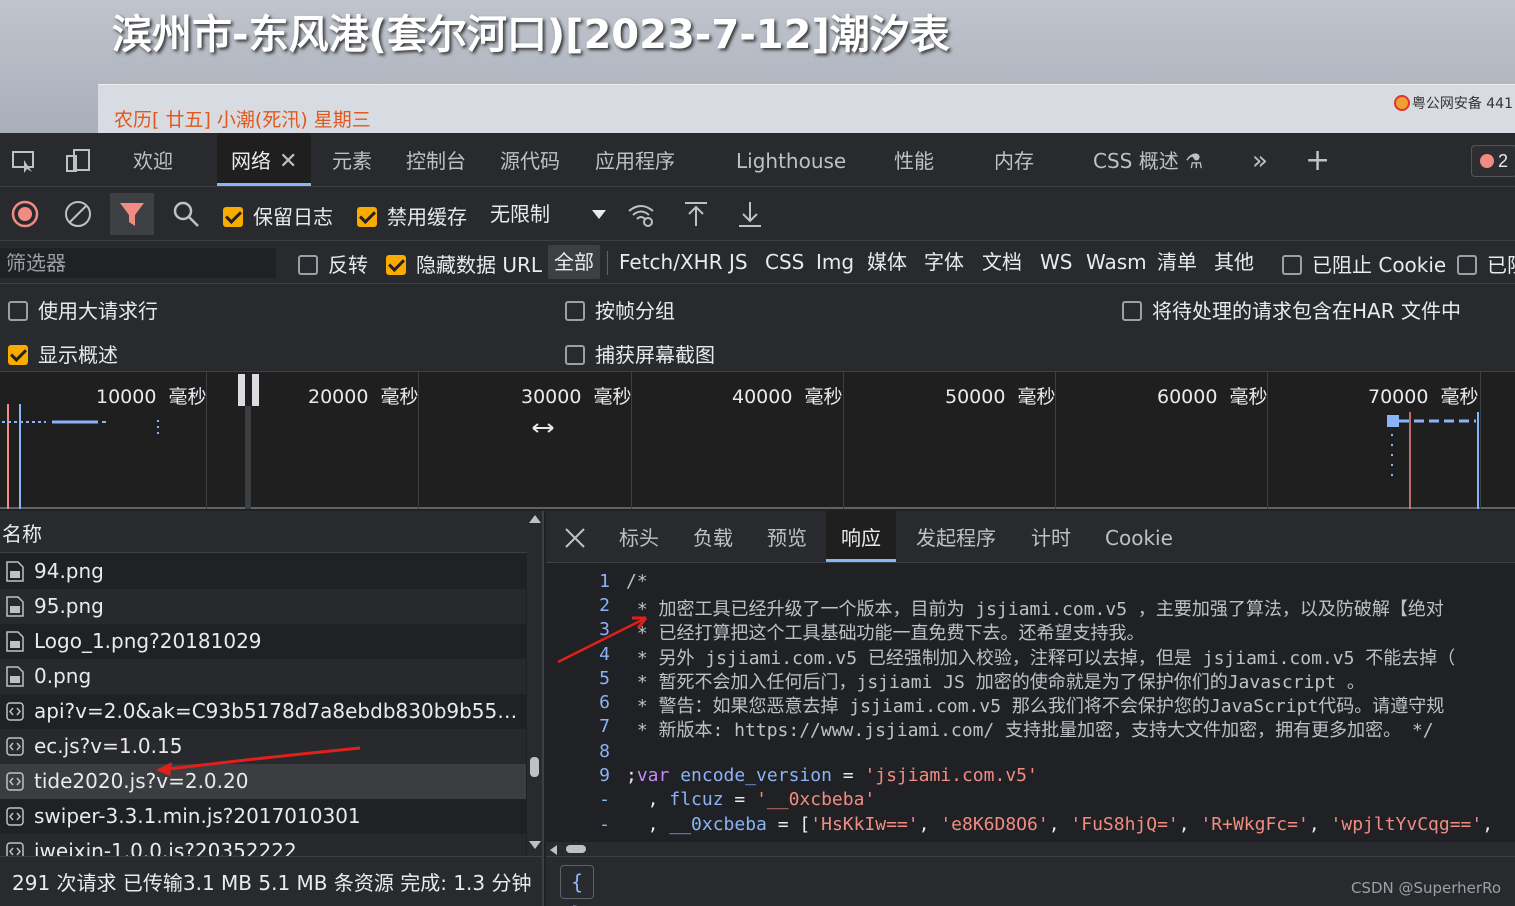  What do you see at coordinates (263, 571) in the screenshot?
I see `request-row: 94.png` at bounding box center [263, 571].